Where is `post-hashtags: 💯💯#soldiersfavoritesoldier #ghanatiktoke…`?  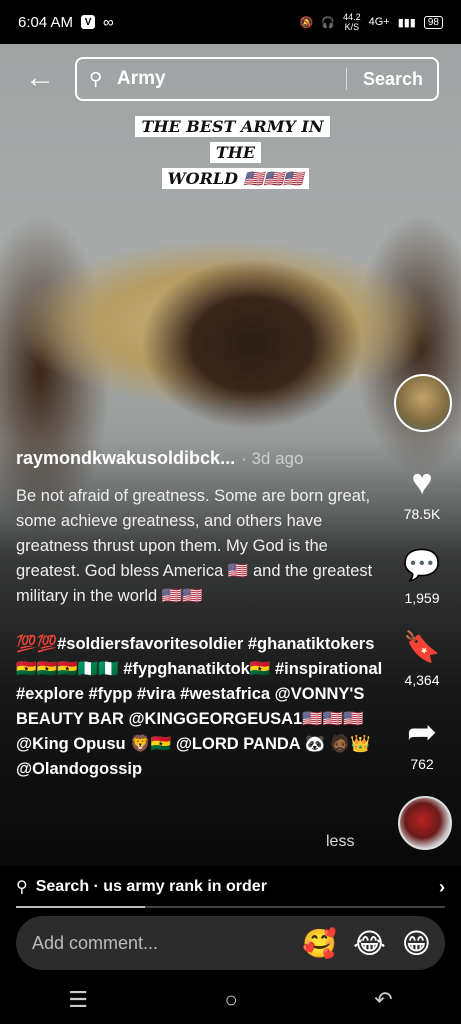
post-hashtags: 💯💯#soldiersfavoritesoldier #ghanatiktoke… is located at coordinates (201, 707).